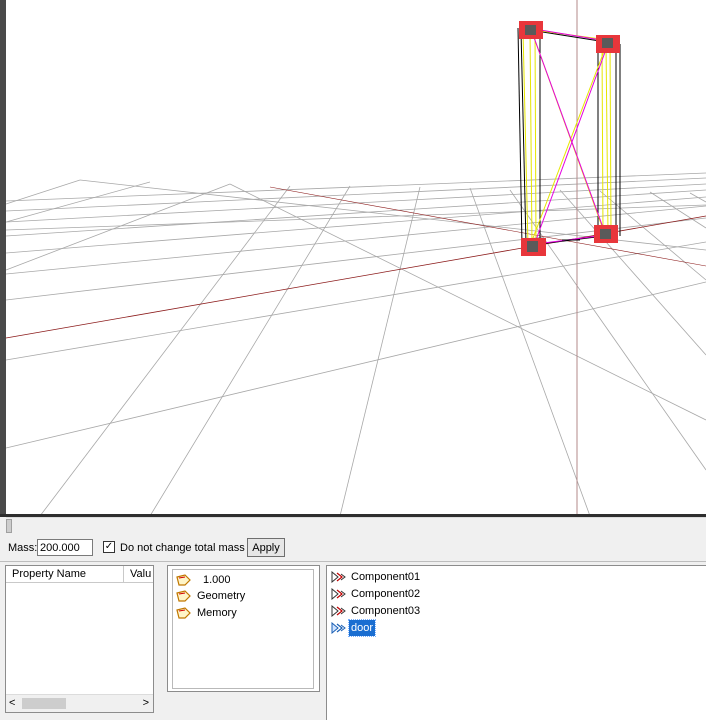  I want to click on scrollbar-thumb, so click(9, 526).